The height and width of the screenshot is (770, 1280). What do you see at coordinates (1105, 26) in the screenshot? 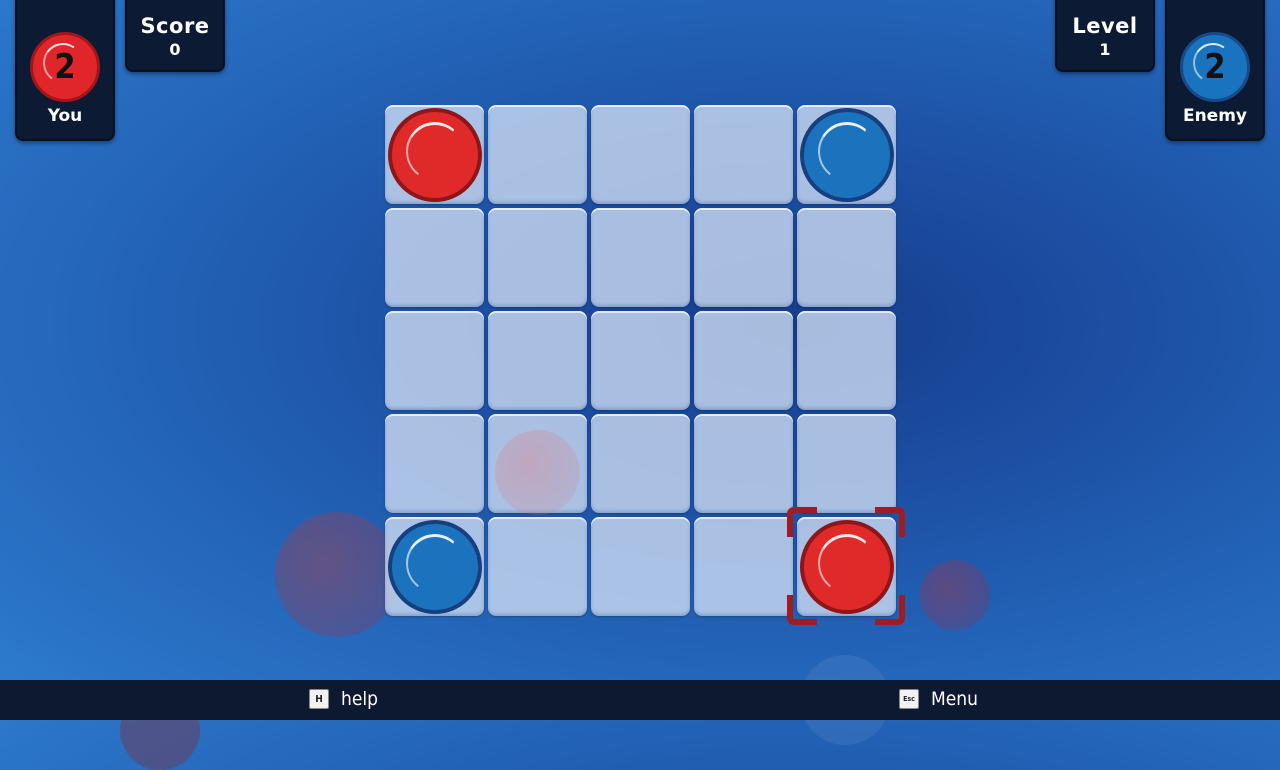
I see `level-label: Level` at bounding box center [1105, 26].